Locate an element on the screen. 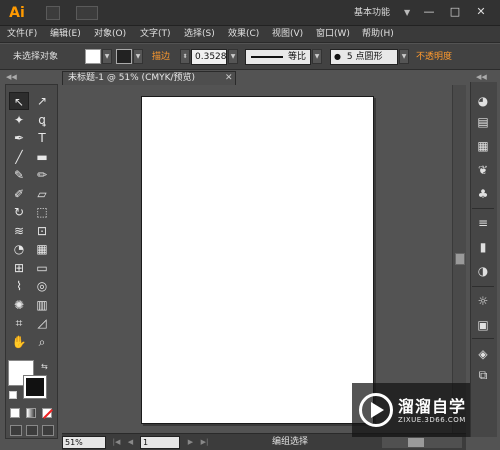 This screenshot has width=500, height=450. variable-width-profile: 等比 is located at coordinates (278, 57).